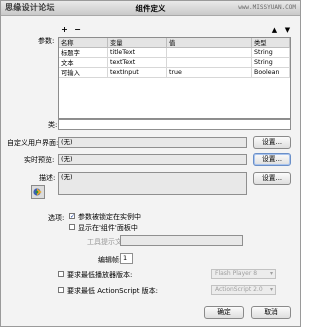 The image size is (320, 327). I want to click on min-player-label: 要求最低播放器版本:, so click(100, 275).